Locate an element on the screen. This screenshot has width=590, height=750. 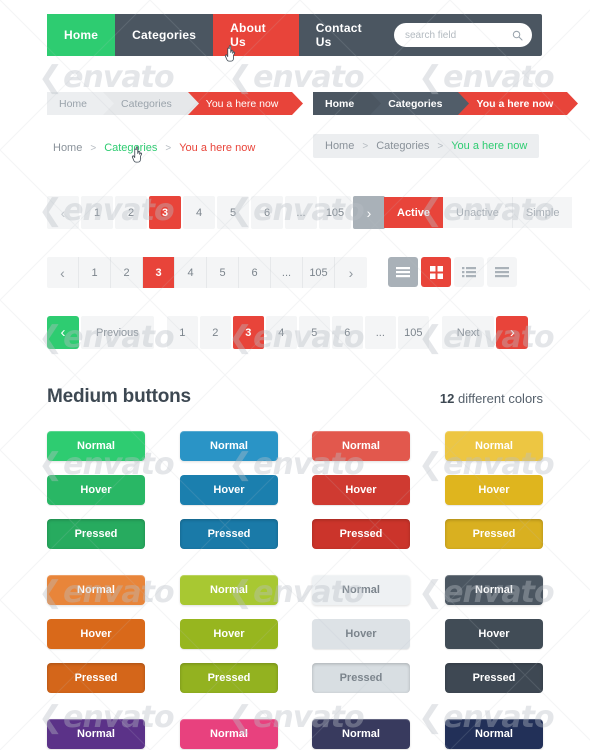
button-red-pressed: Pressed is located at coordinates (361, 534).